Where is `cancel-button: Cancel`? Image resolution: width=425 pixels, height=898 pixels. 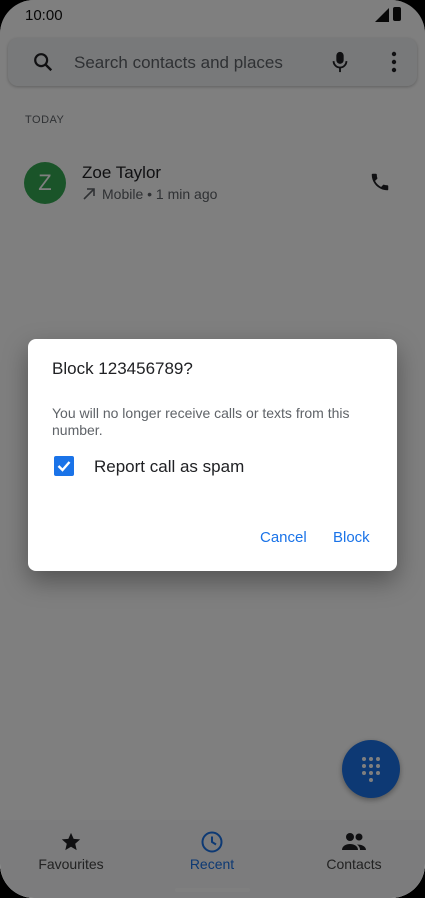
cancel-button: Cancel is located at coordinates (283, 537).